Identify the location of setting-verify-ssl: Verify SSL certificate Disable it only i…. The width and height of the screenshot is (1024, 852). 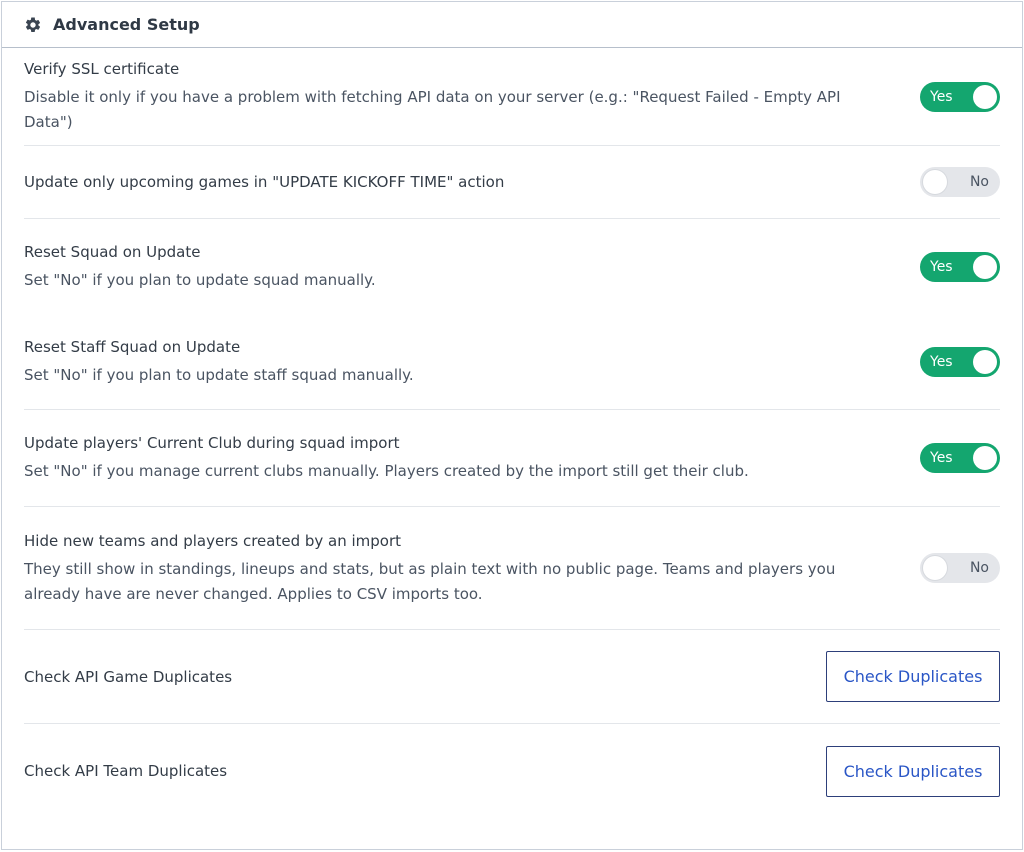
(512, 97).